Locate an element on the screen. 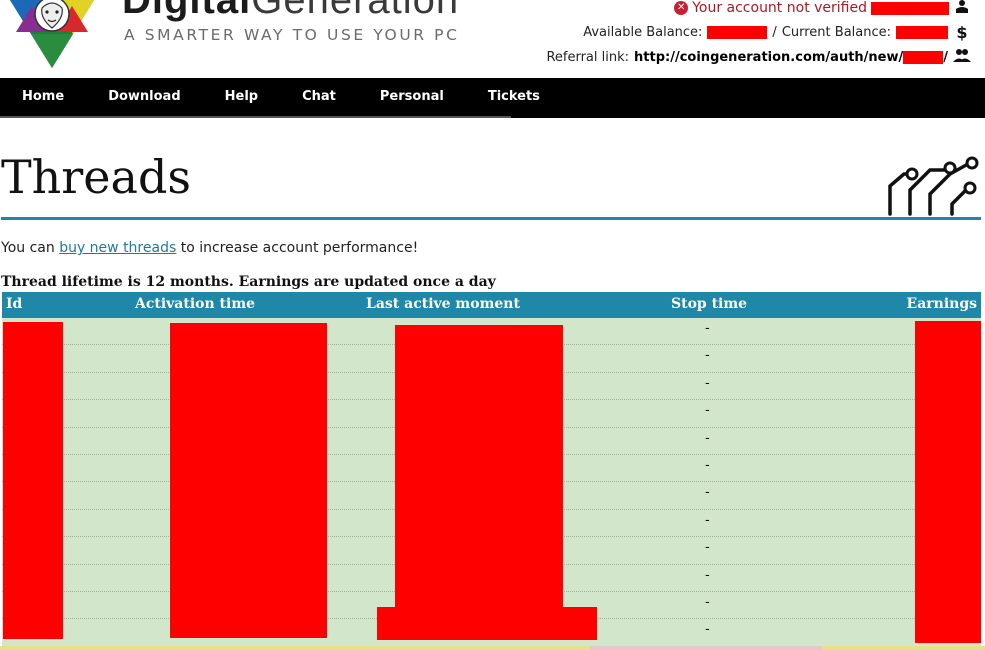  title-divider is located at coordinates (491, 218).